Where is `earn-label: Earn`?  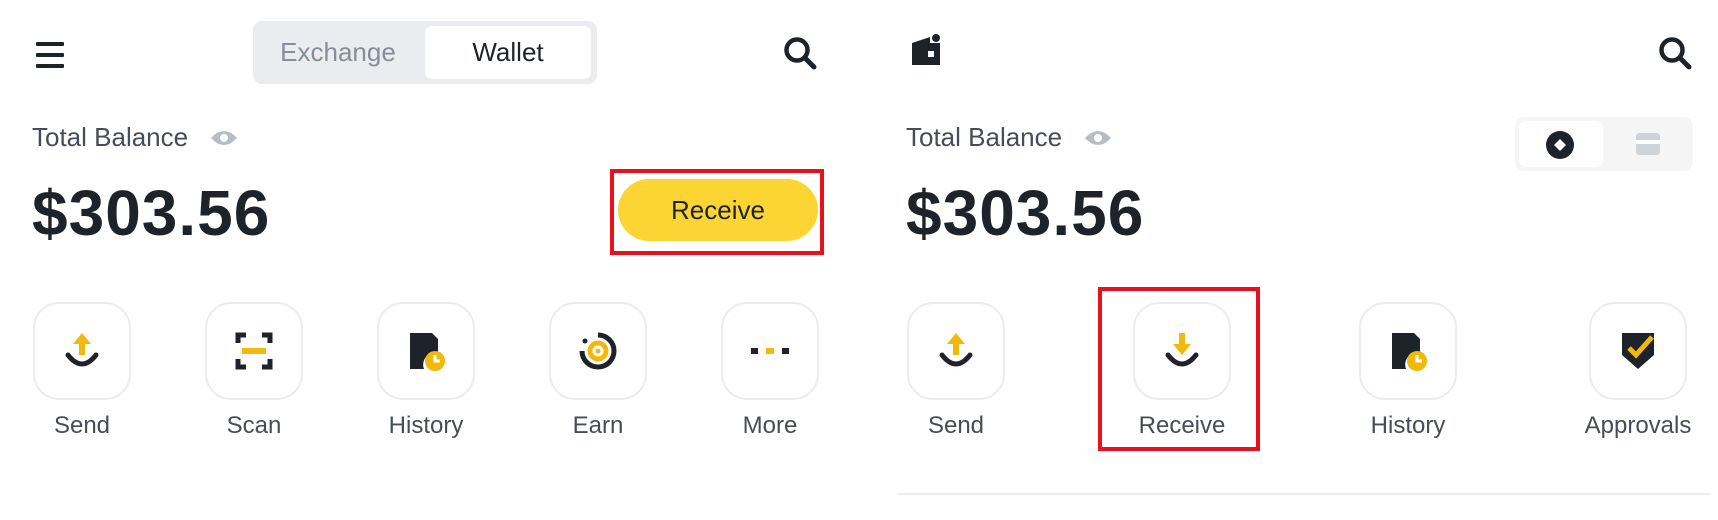 earn-label: Earn is located at coordinates (598, 425).